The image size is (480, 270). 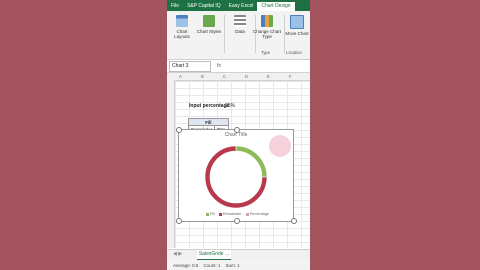 I want to click on chart-legend: Fill Remainder Percentage, so click(x=236, y=214).